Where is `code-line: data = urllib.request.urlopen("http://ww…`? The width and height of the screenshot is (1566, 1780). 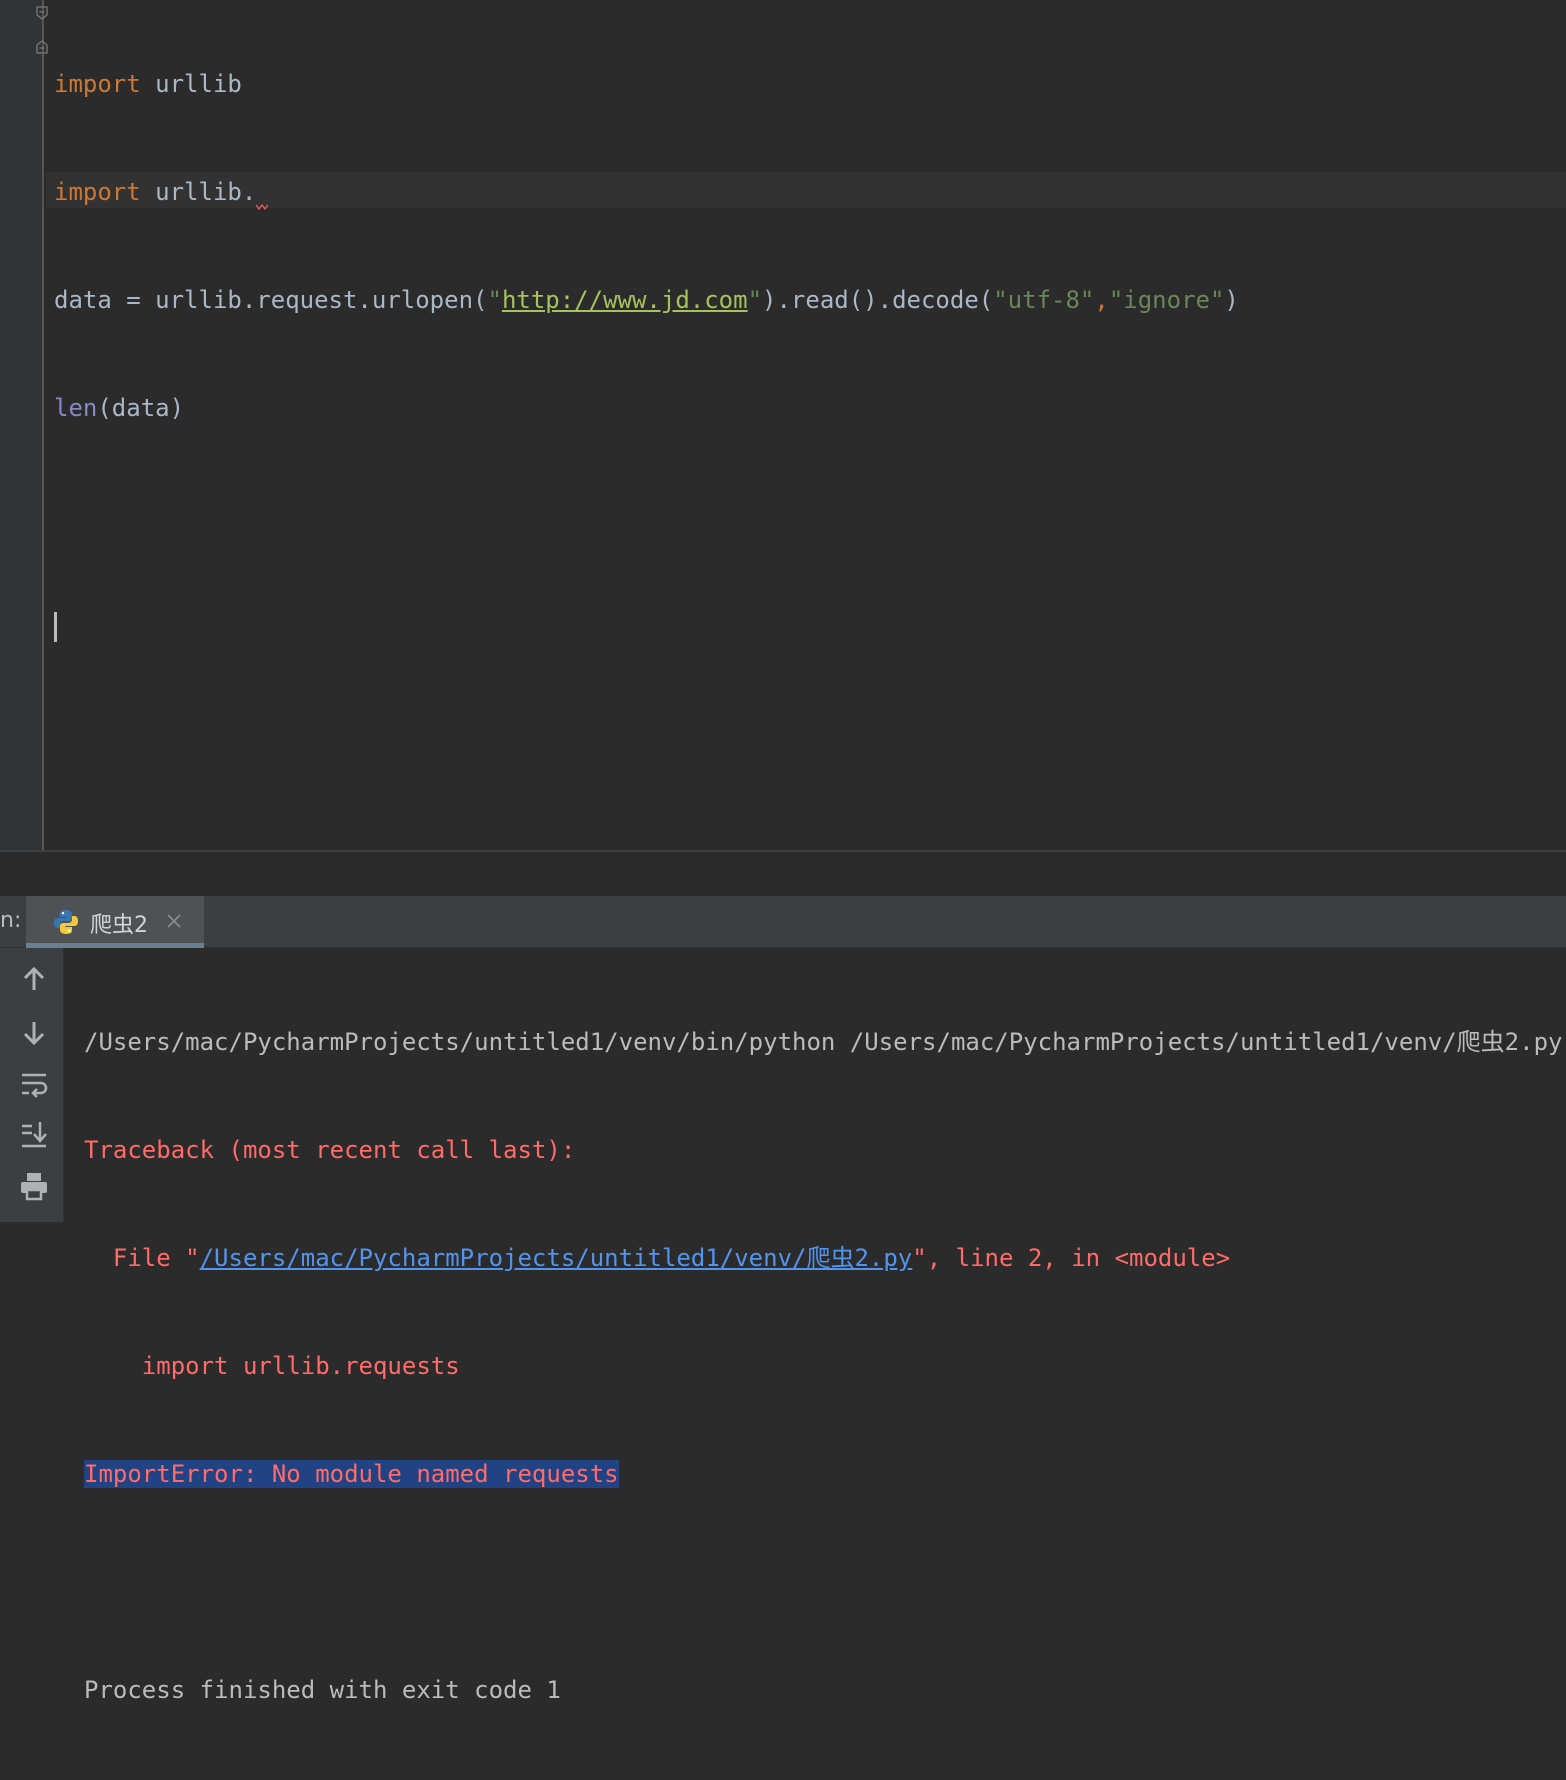 code-line: data = urllib.request.urlopen("http://ww… is located at coordinates (646, 300).